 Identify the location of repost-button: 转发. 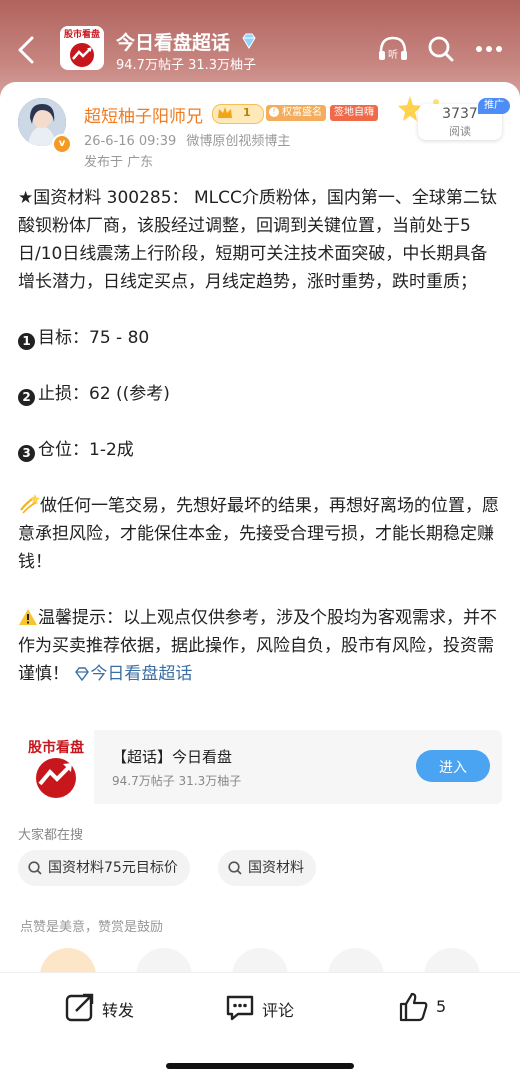
(109, 1007).